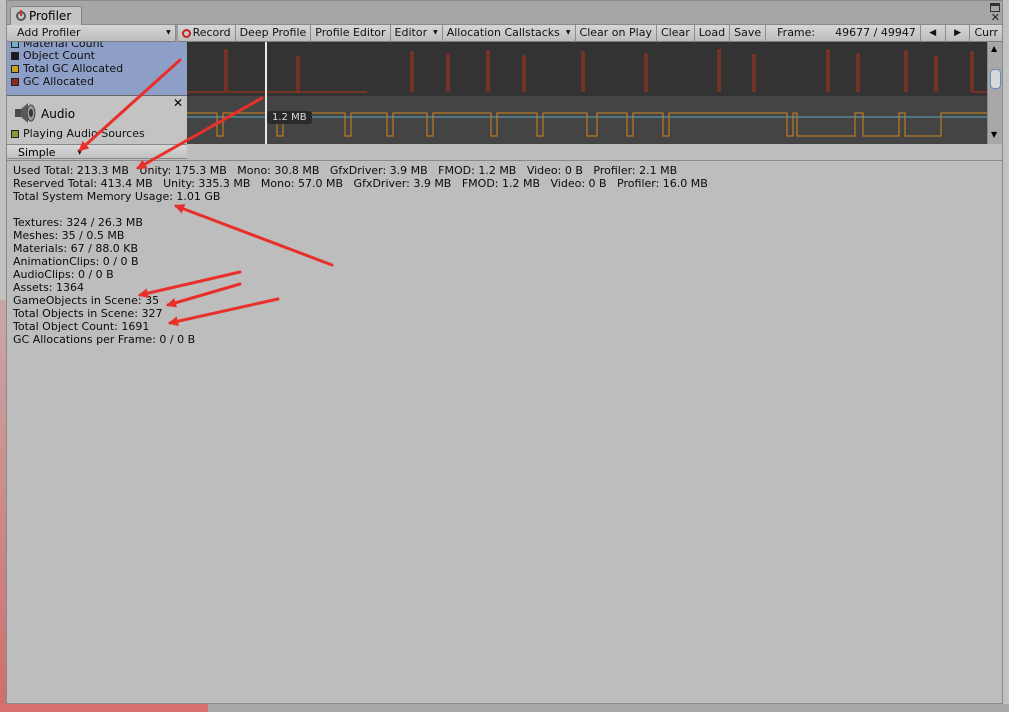 The width and height of the screenshot is (1009, 712). I want to click on editor-dropdown: Editor ▼, so click(417, 33).